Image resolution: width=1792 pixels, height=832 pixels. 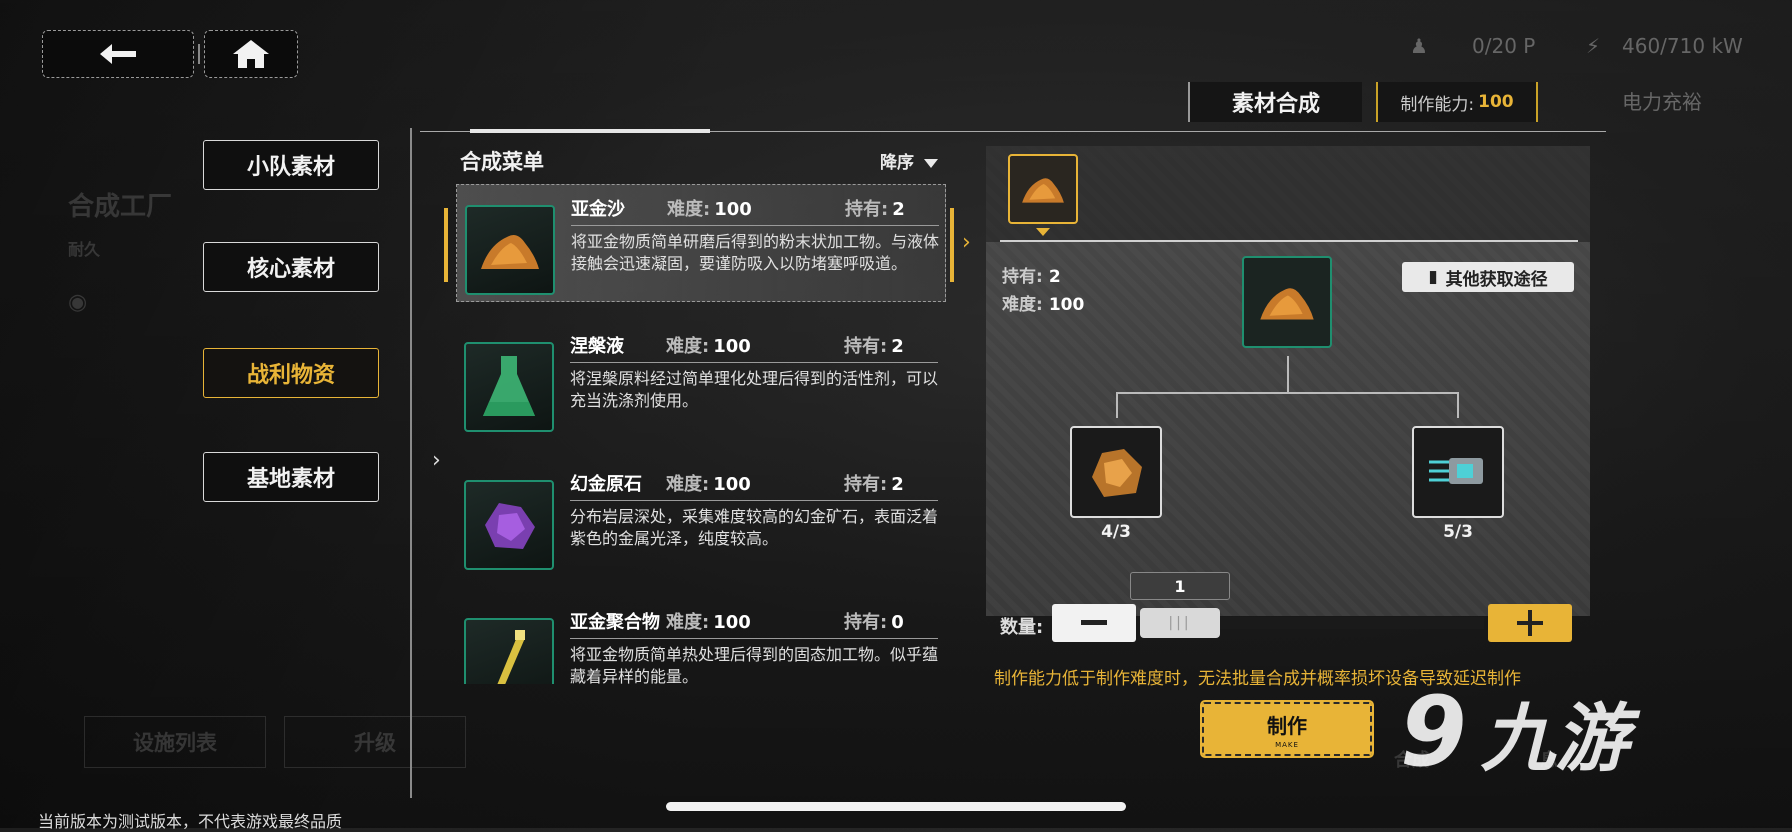 What do you see at coordinates (291, 373) in the screenshot?
I see `category-loot-supplies: 战利物资` at bounding box center [291, 373].